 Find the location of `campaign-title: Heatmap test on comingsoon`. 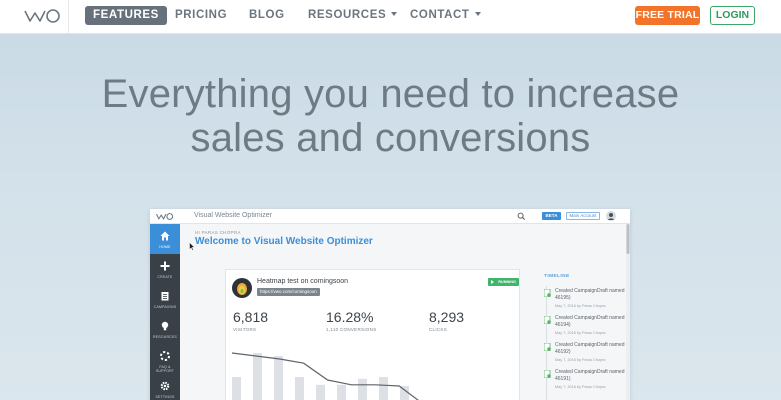

campaign-title: Heatmap test on comingsoon is located at coordinates (302, 281).